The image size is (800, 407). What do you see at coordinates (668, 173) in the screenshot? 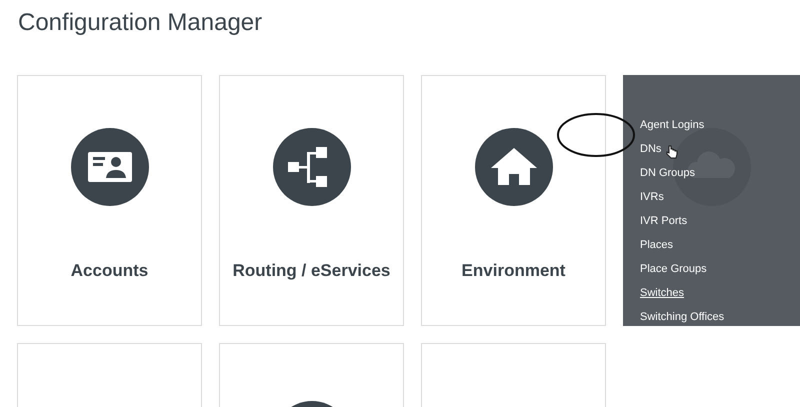
I see `menu-link: DN Groups` at bounding box center [668, 173].